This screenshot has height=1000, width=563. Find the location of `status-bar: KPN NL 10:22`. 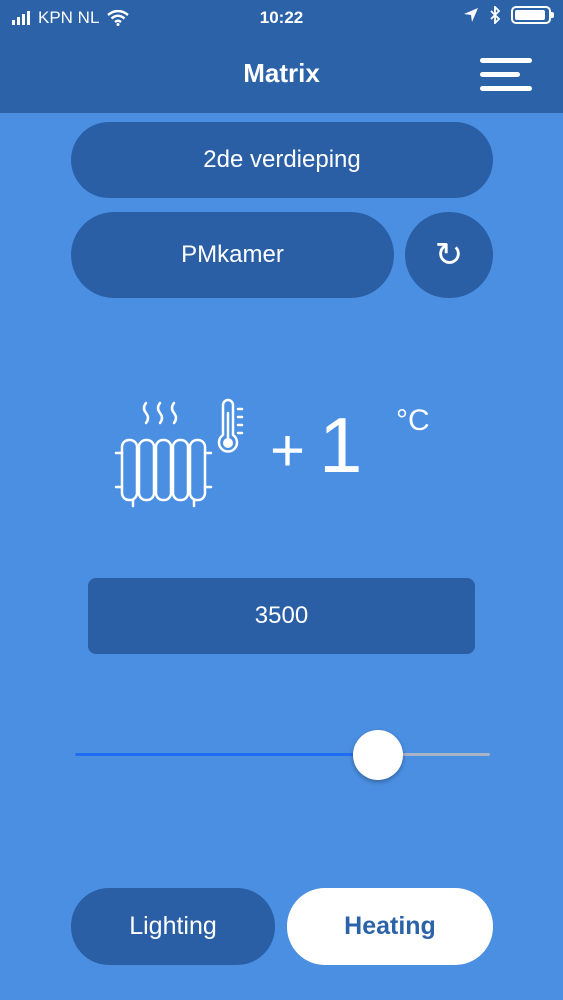

status-bar: KPN NL 10:22 is located at coordinates (281, 18).